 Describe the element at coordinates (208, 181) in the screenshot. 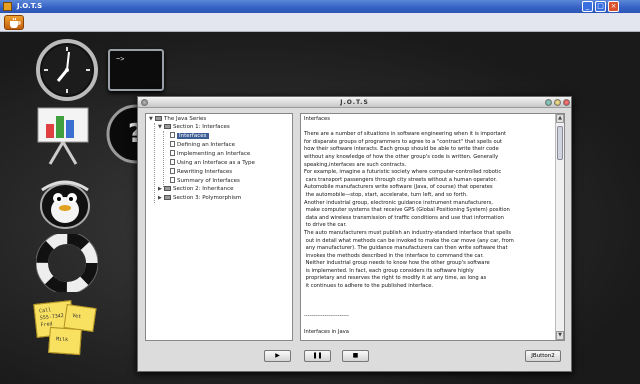

I see `tree-node-label: Summary of Interfaces` at that location.